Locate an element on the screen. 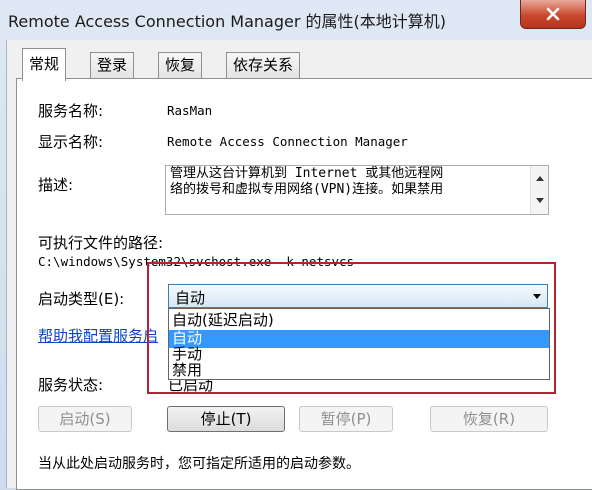 The height and width of the screenshot is (490, 592). close-icon is located at coordinates (553, 14).